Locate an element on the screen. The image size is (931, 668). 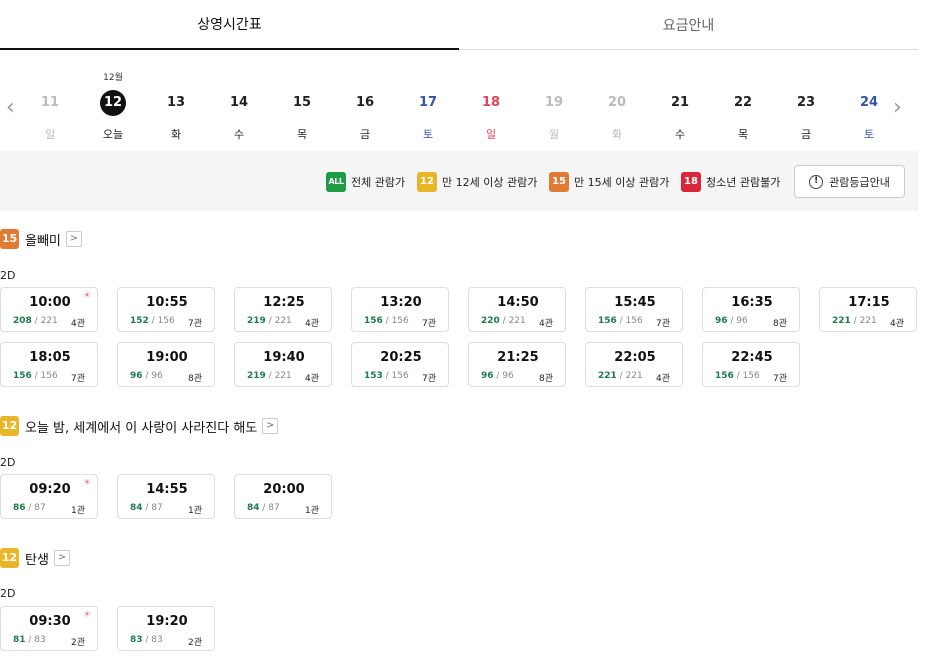
showtime-slot: 18:05 156 / 156 7관 is located at coordinates (49, 364).